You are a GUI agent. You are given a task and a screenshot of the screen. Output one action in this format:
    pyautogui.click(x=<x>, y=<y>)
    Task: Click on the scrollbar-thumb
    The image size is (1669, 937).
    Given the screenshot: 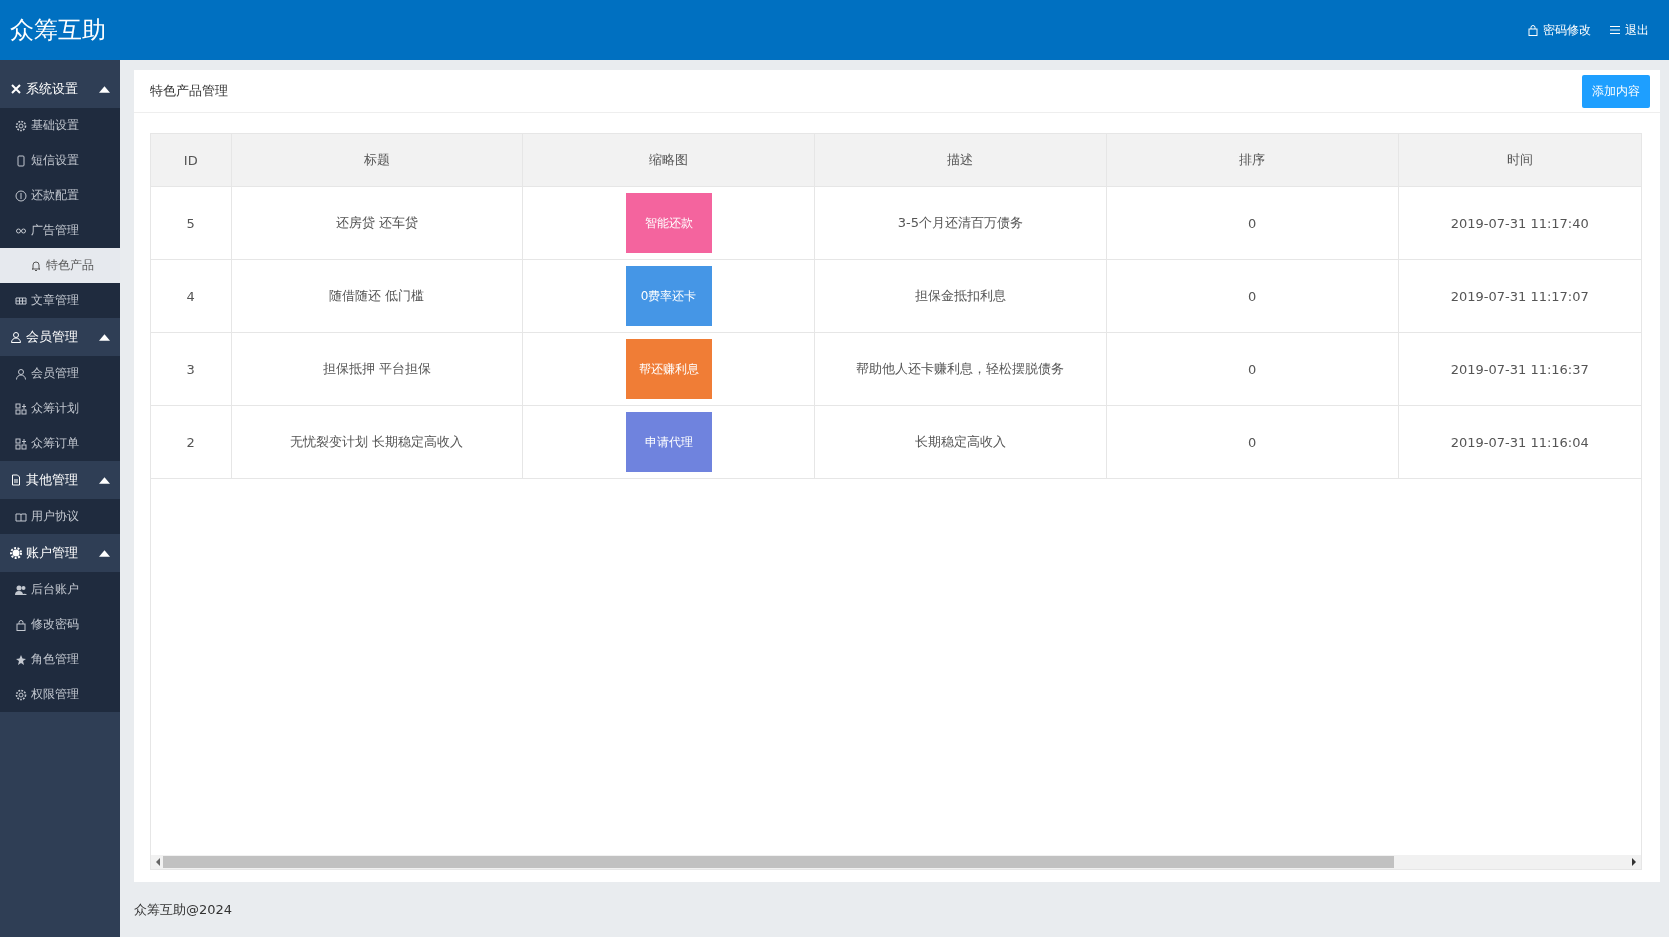 What is the action you would take?
    pyautogui.click(x=779, y=862)
    